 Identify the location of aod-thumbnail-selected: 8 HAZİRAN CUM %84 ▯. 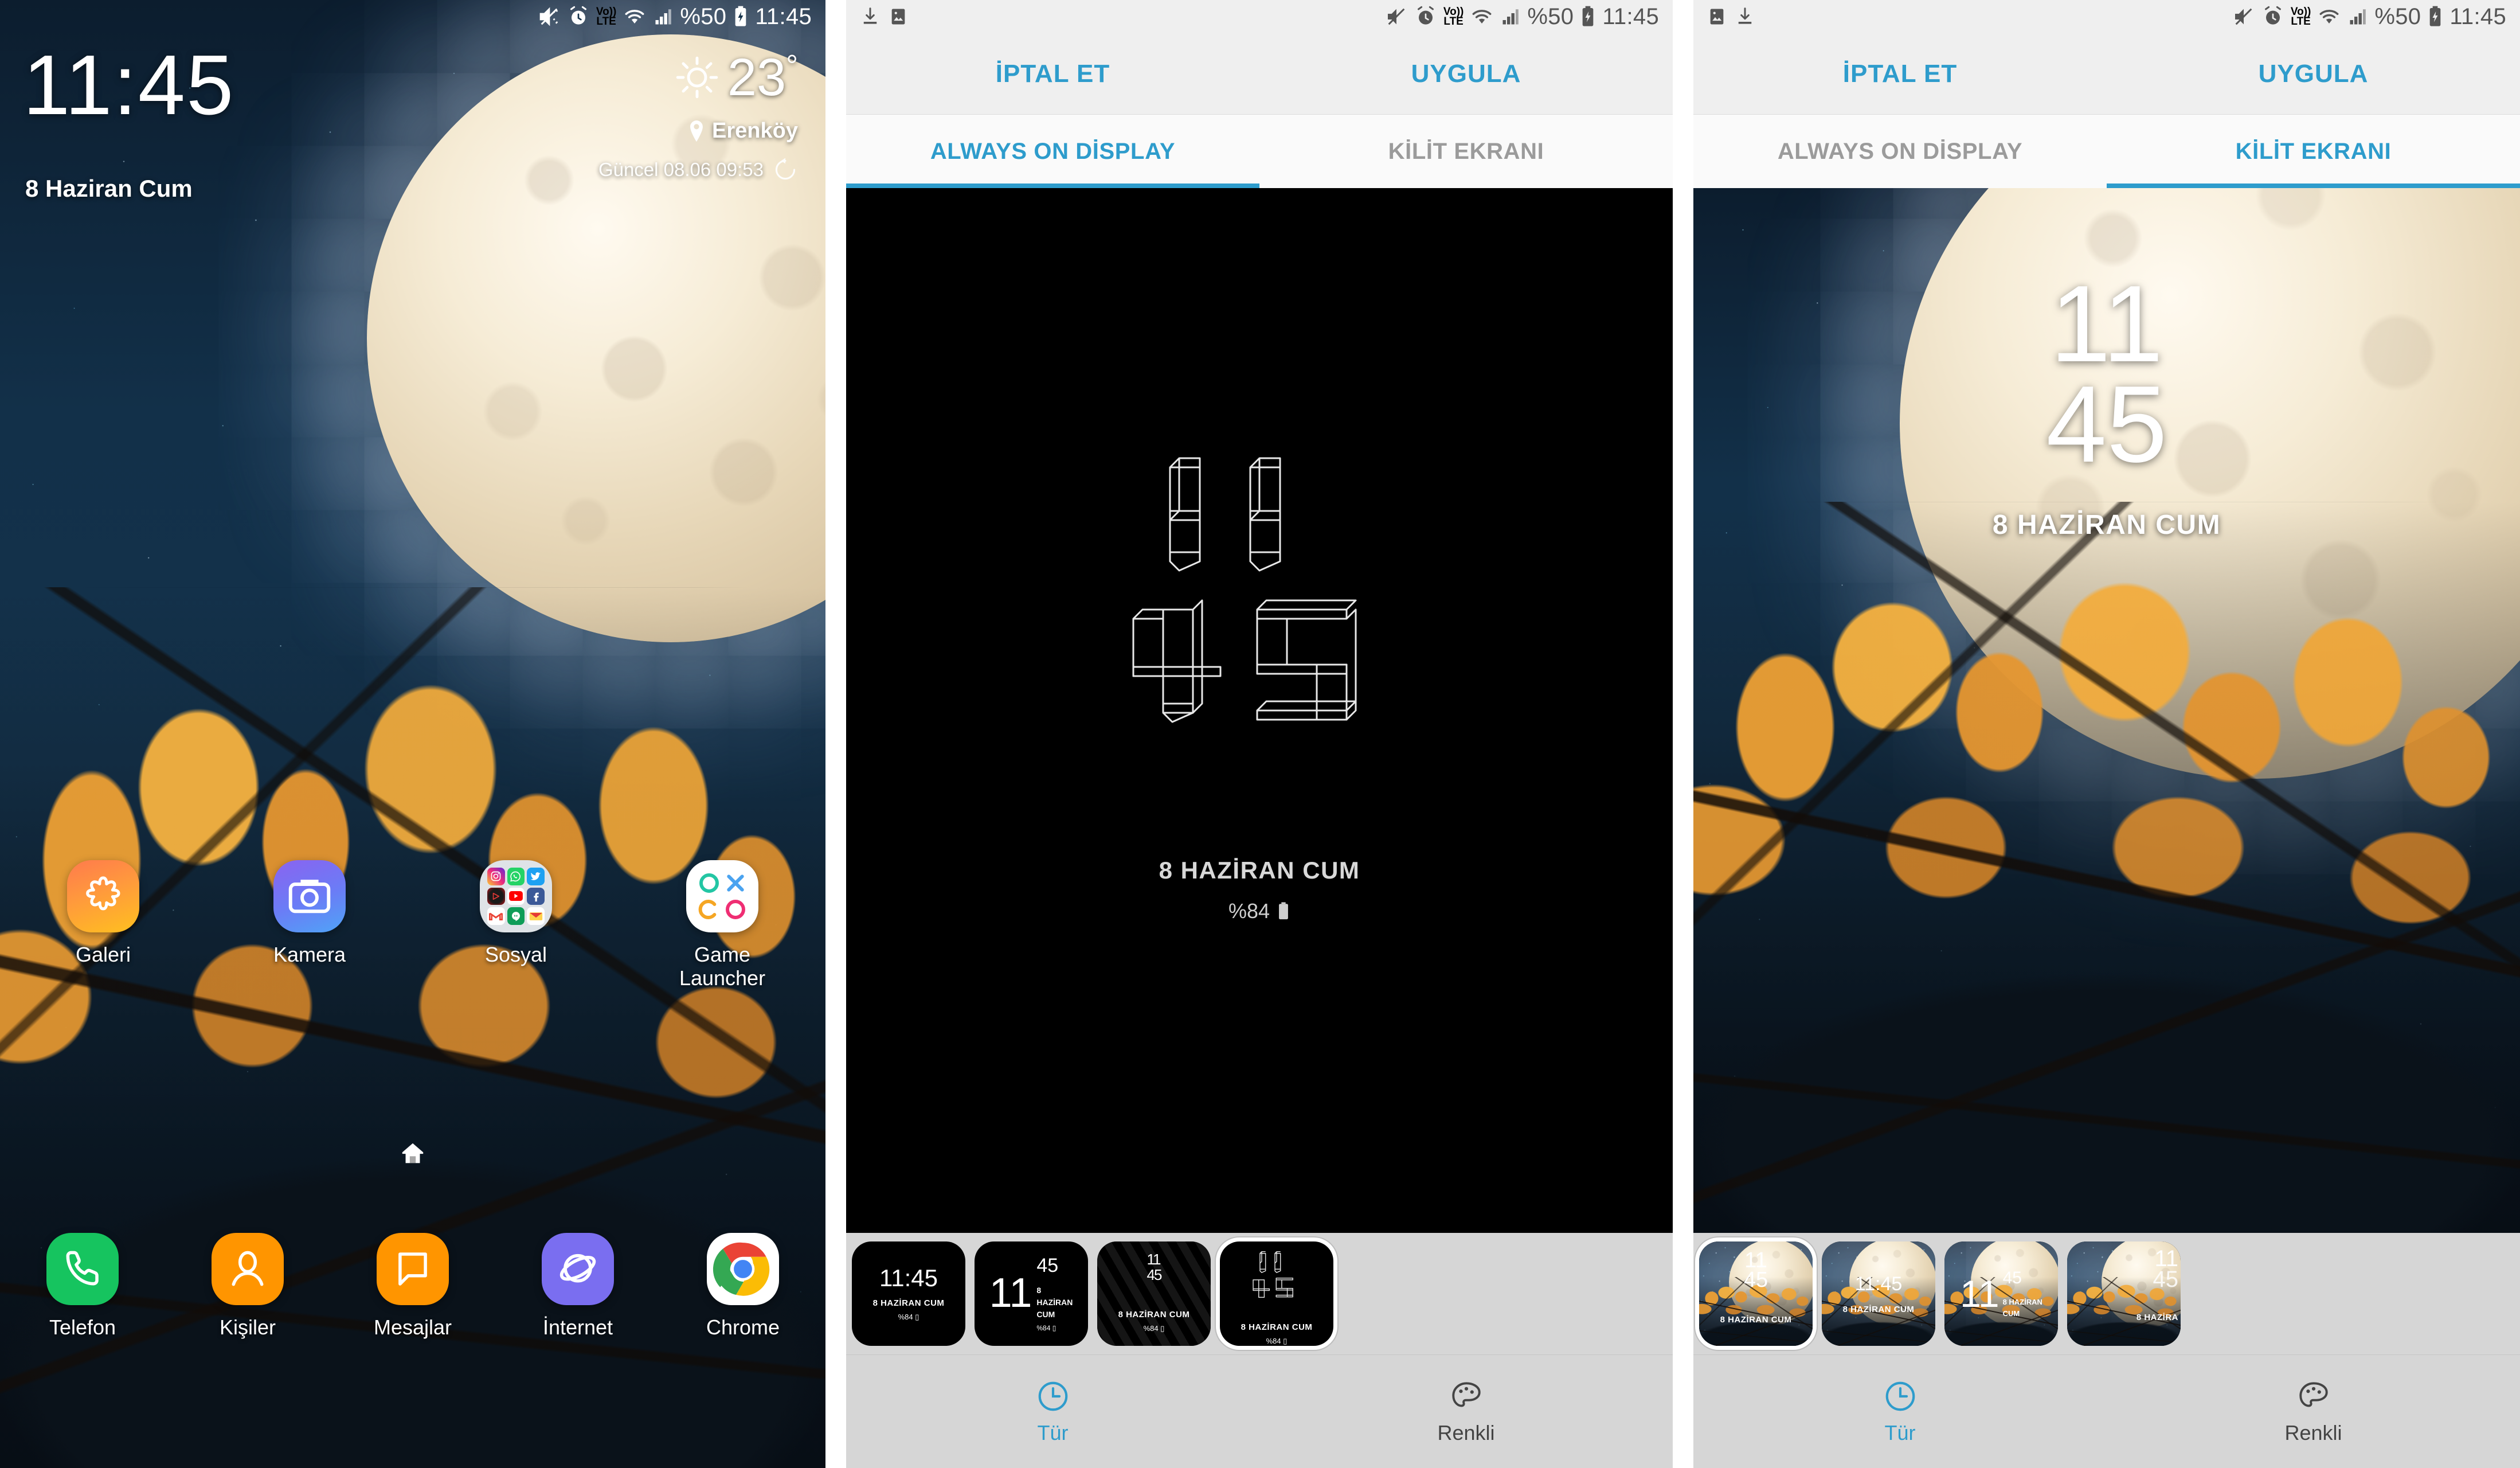
(1276, 1293).